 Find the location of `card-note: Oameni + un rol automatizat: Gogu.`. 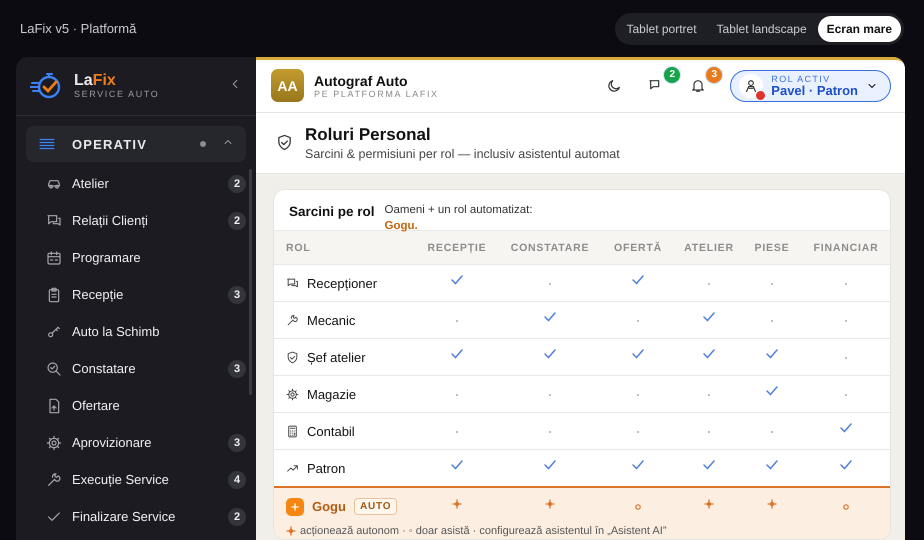

card-note: Oameni + un rol automatizat: Gogu. is located at coordinates (459, 216).